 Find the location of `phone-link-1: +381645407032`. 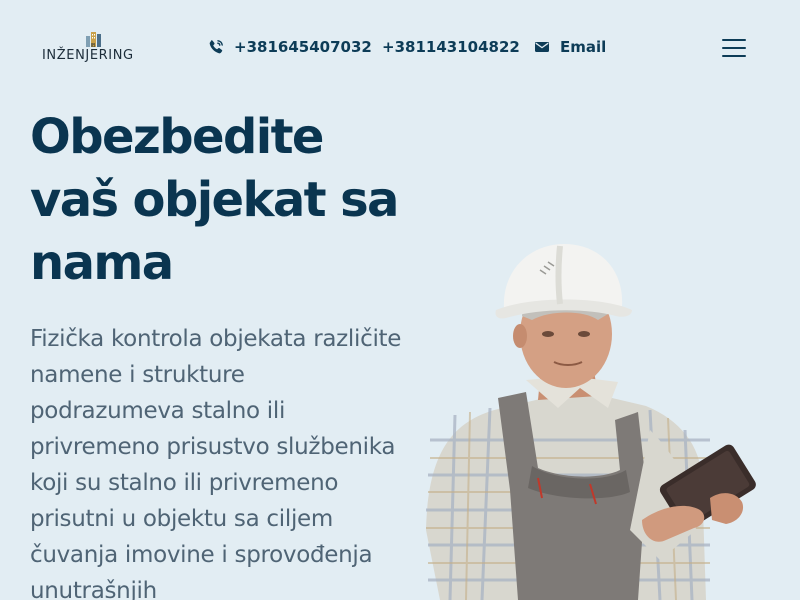

phone-link-1: +381645407032 is located at coordinates (290, 47).